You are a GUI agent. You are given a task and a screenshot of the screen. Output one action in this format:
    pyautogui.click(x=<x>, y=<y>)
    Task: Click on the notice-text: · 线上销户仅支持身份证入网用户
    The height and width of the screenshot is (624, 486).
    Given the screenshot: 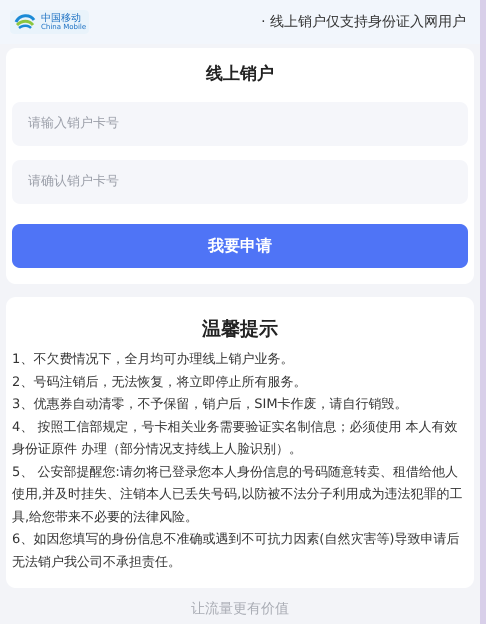 What is the action you would take?
    pyautogui.click(x=363, y=22)
    